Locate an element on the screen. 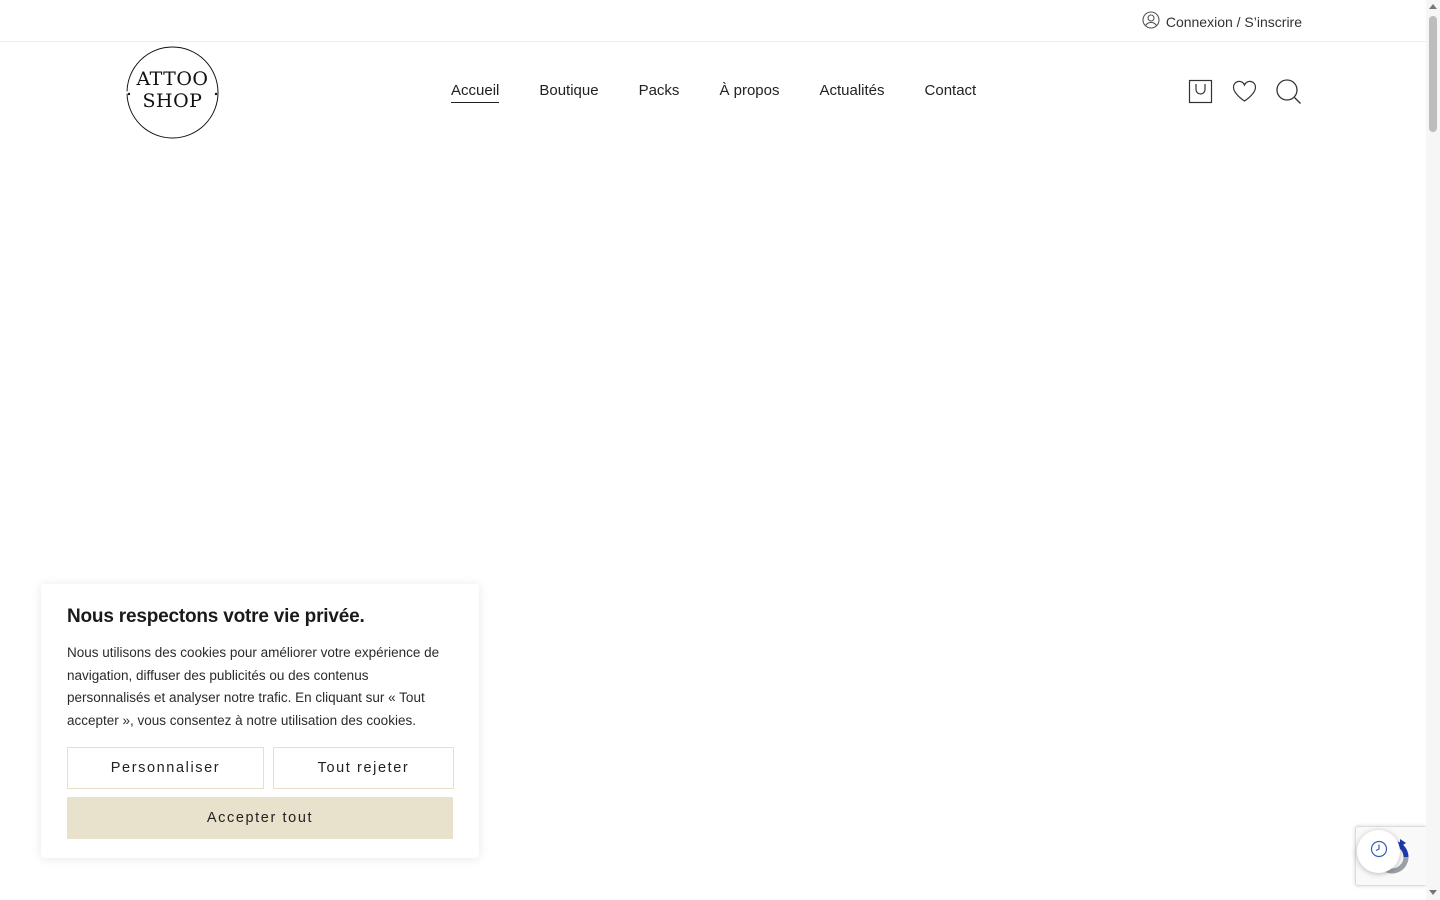  history-button is located at coordinates (1378, 851).